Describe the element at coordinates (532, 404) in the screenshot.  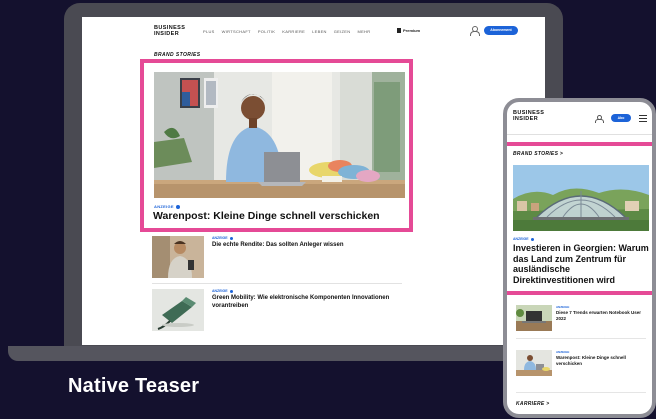
I see `section-label: KARRIERE >` at that location.